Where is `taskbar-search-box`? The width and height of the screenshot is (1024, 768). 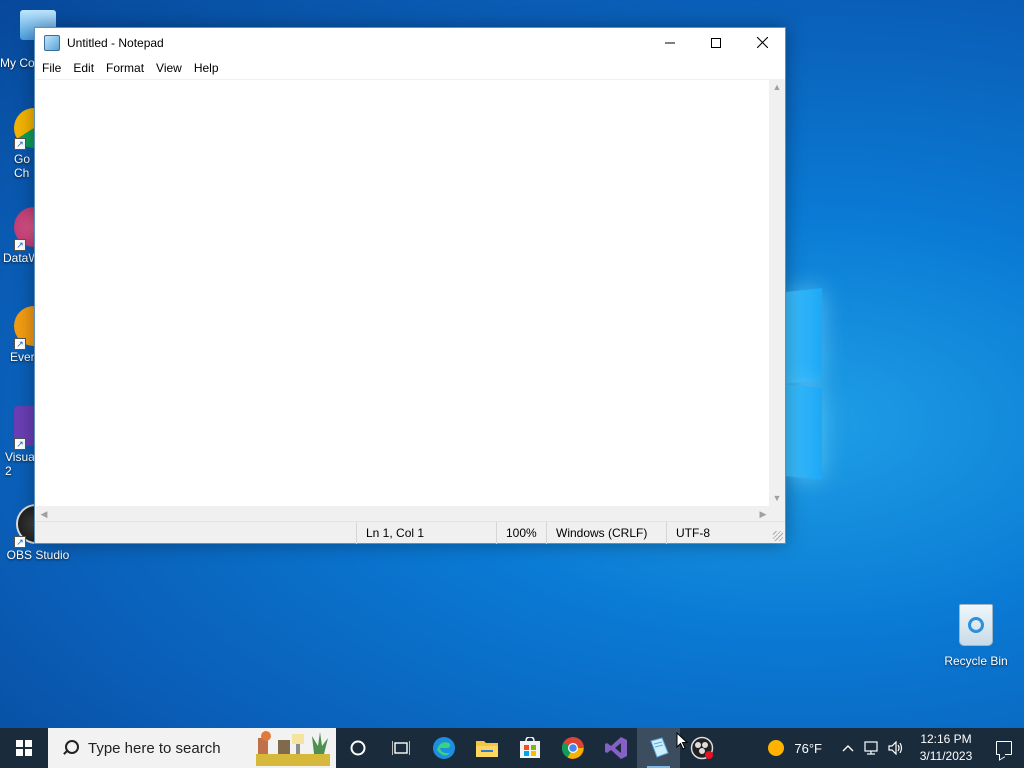
taskbar-search-box is located at coordinates (192, 748).